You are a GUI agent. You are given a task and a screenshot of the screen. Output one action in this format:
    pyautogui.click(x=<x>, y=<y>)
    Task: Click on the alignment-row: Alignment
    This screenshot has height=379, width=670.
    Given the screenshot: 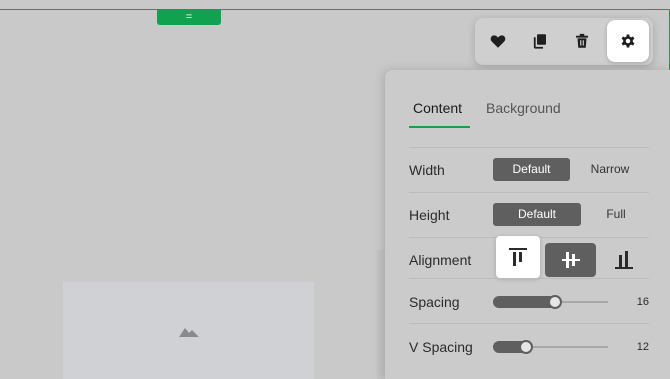 What is the action you would take?
    pyautogui.click(x=529, y=259)
    